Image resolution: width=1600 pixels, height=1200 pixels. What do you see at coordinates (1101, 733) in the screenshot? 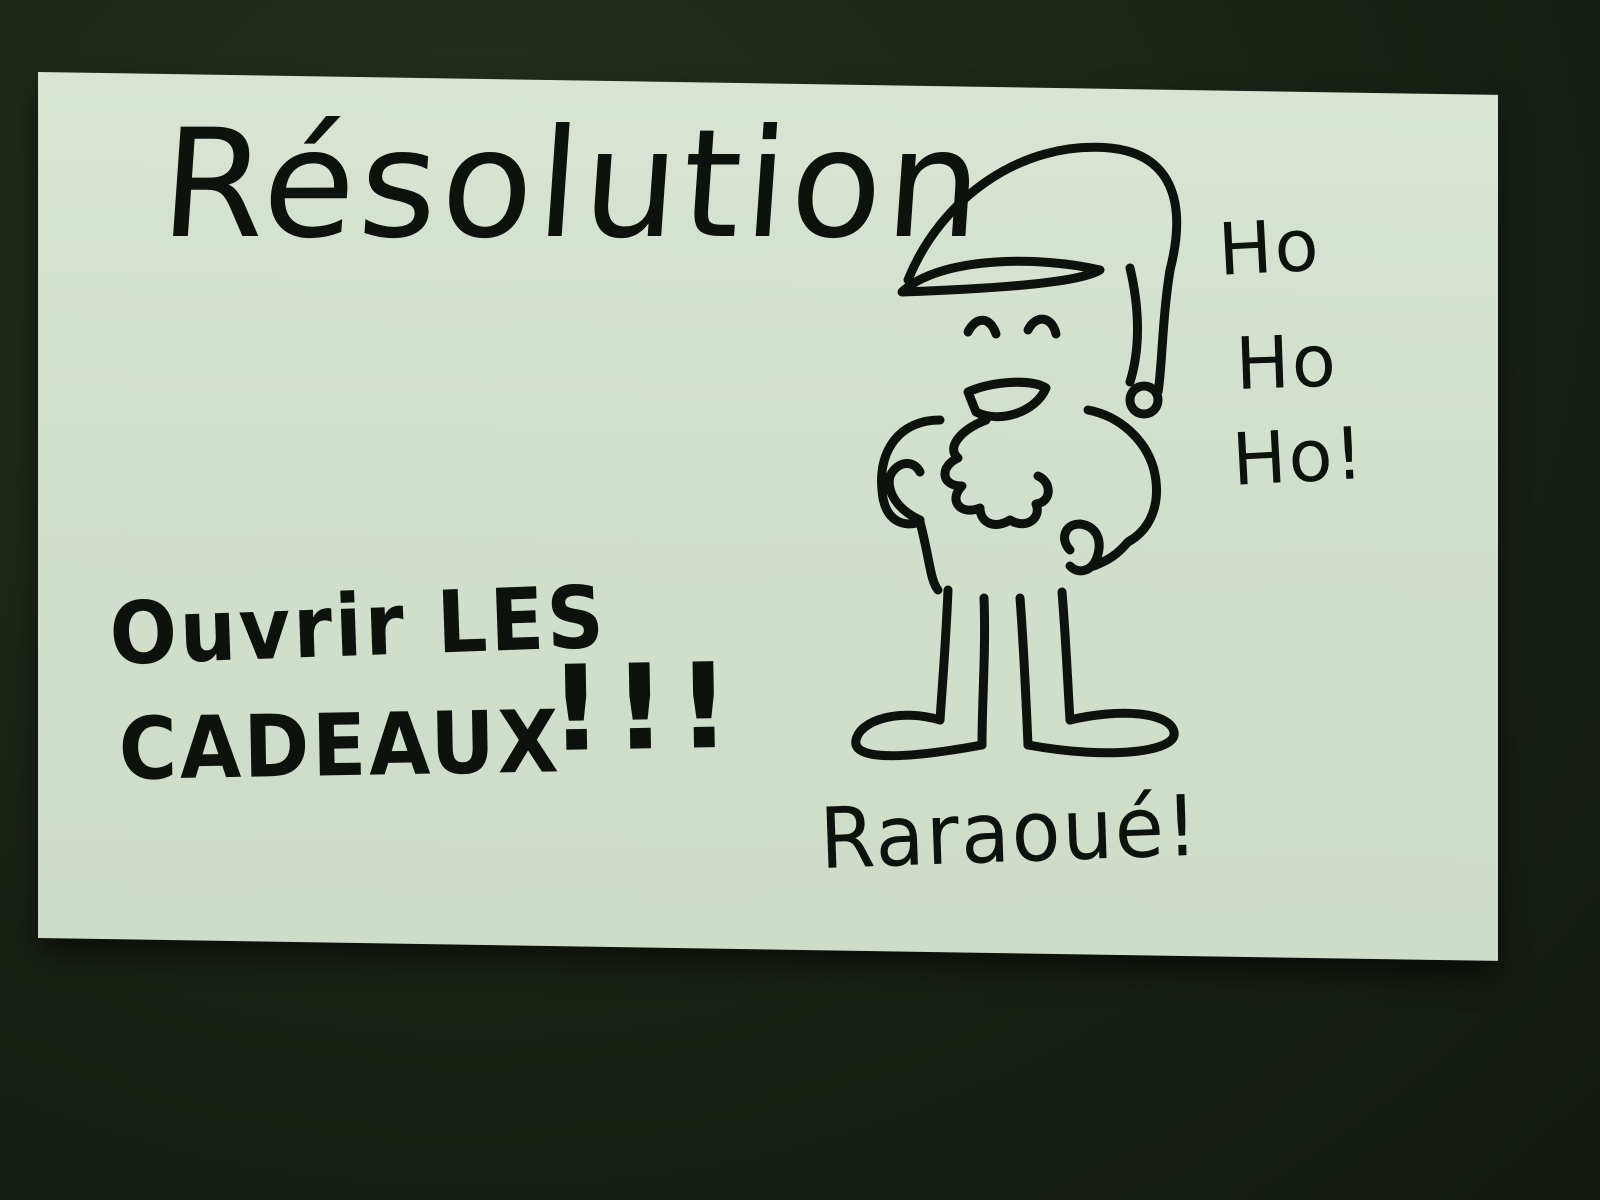
I see `foot-right` at bounding box center [1101, 733].